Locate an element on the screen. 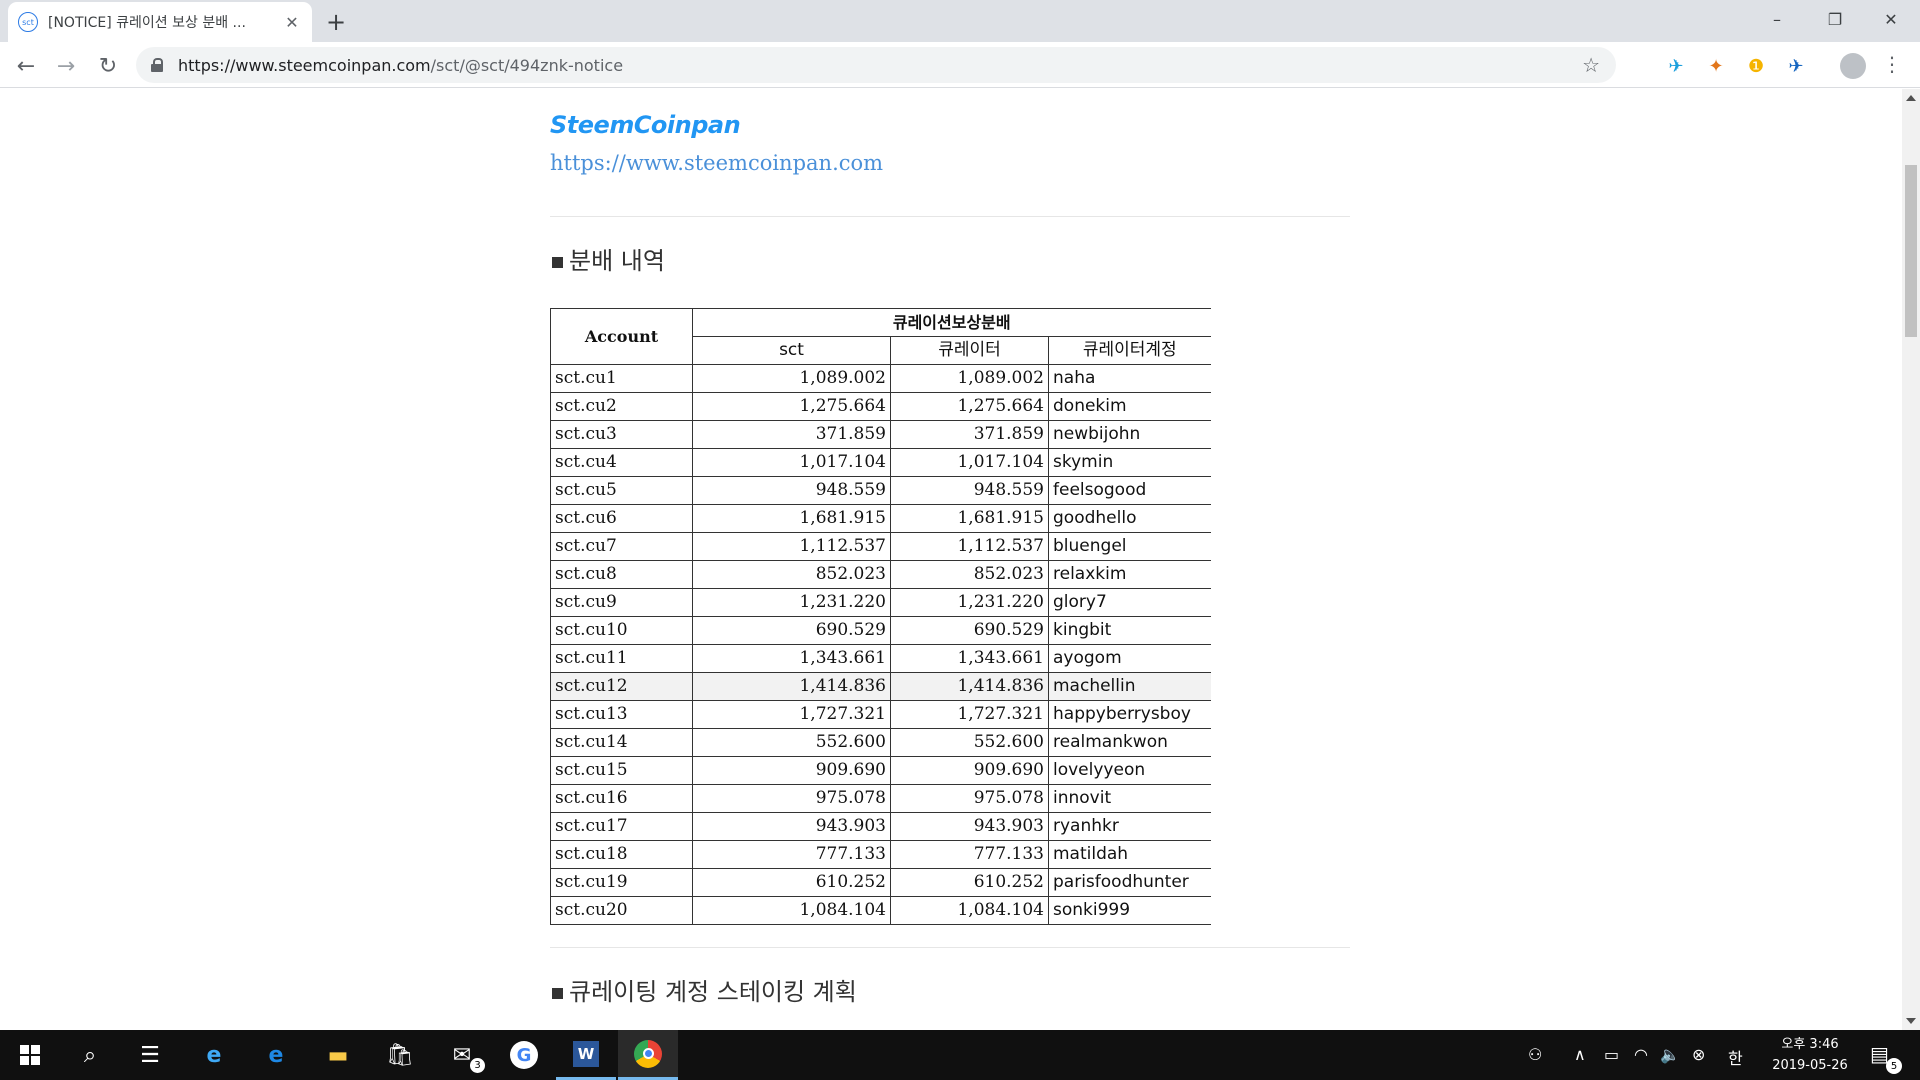  store-icon: 🛍 is located at coordinates (400, 1055).